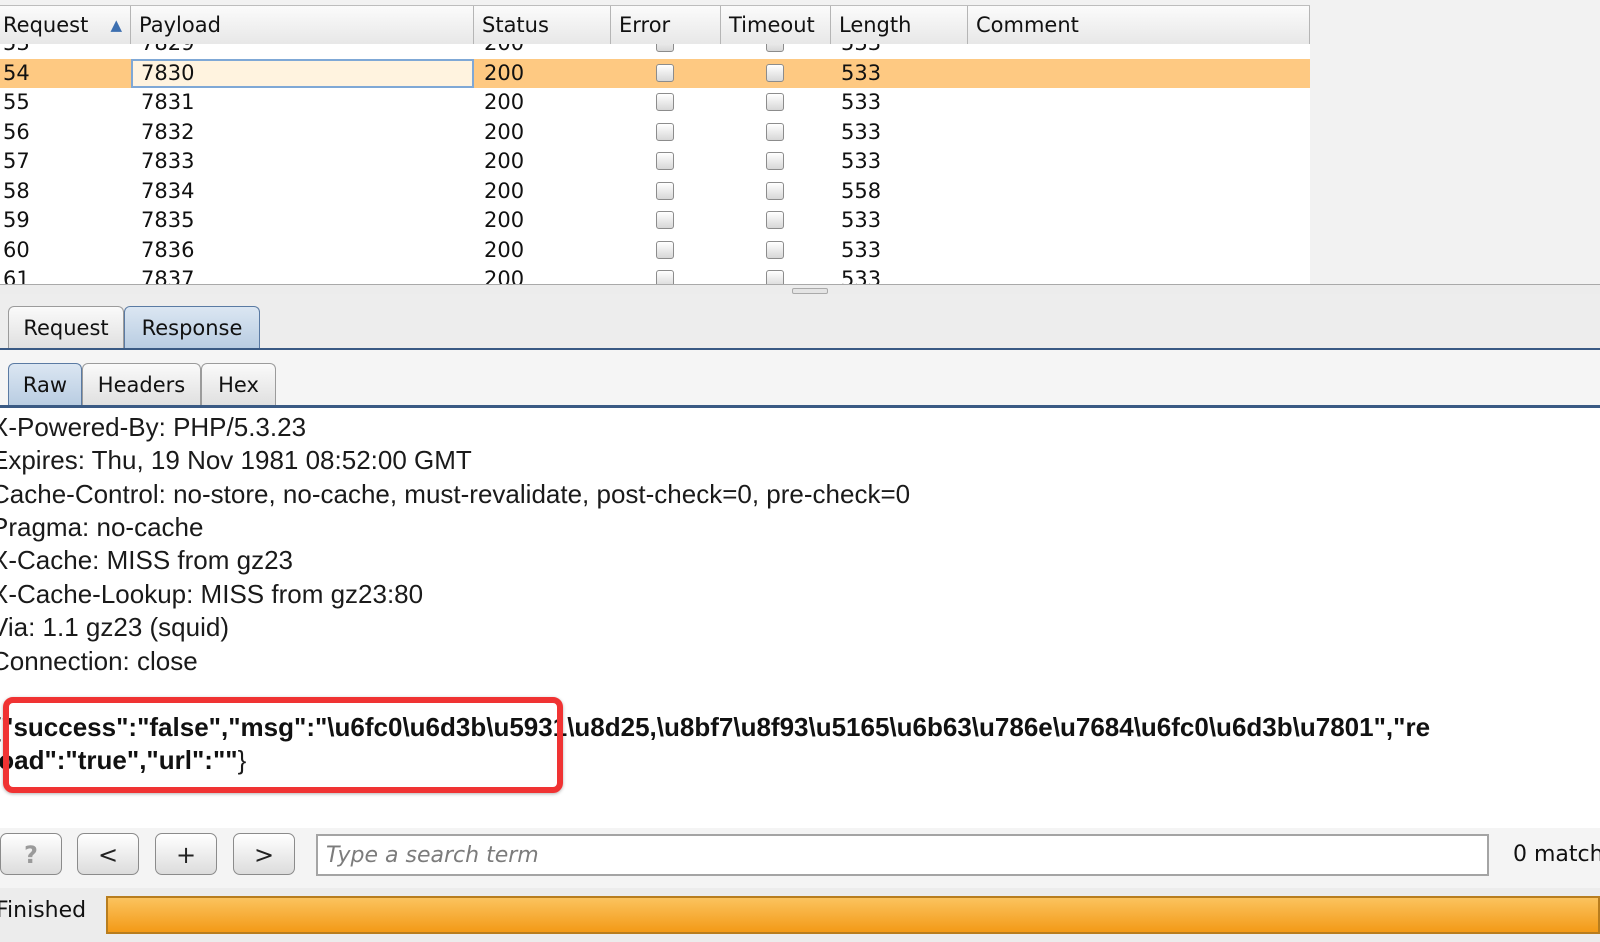 This screenshot has height=942, width=1600. Describe the element at coordinates (655, 274) in the screenshot. I see `table-row: 61 7837 200 533` at that location.